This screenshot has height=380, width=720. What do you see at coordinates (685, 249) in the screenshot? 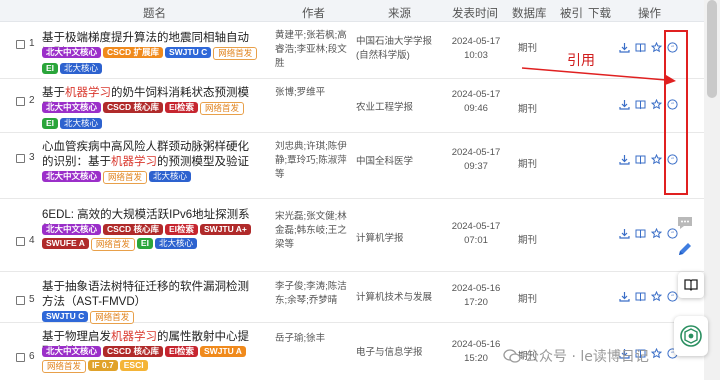
I see `pencil-icon` at bounding box center [685, 249].